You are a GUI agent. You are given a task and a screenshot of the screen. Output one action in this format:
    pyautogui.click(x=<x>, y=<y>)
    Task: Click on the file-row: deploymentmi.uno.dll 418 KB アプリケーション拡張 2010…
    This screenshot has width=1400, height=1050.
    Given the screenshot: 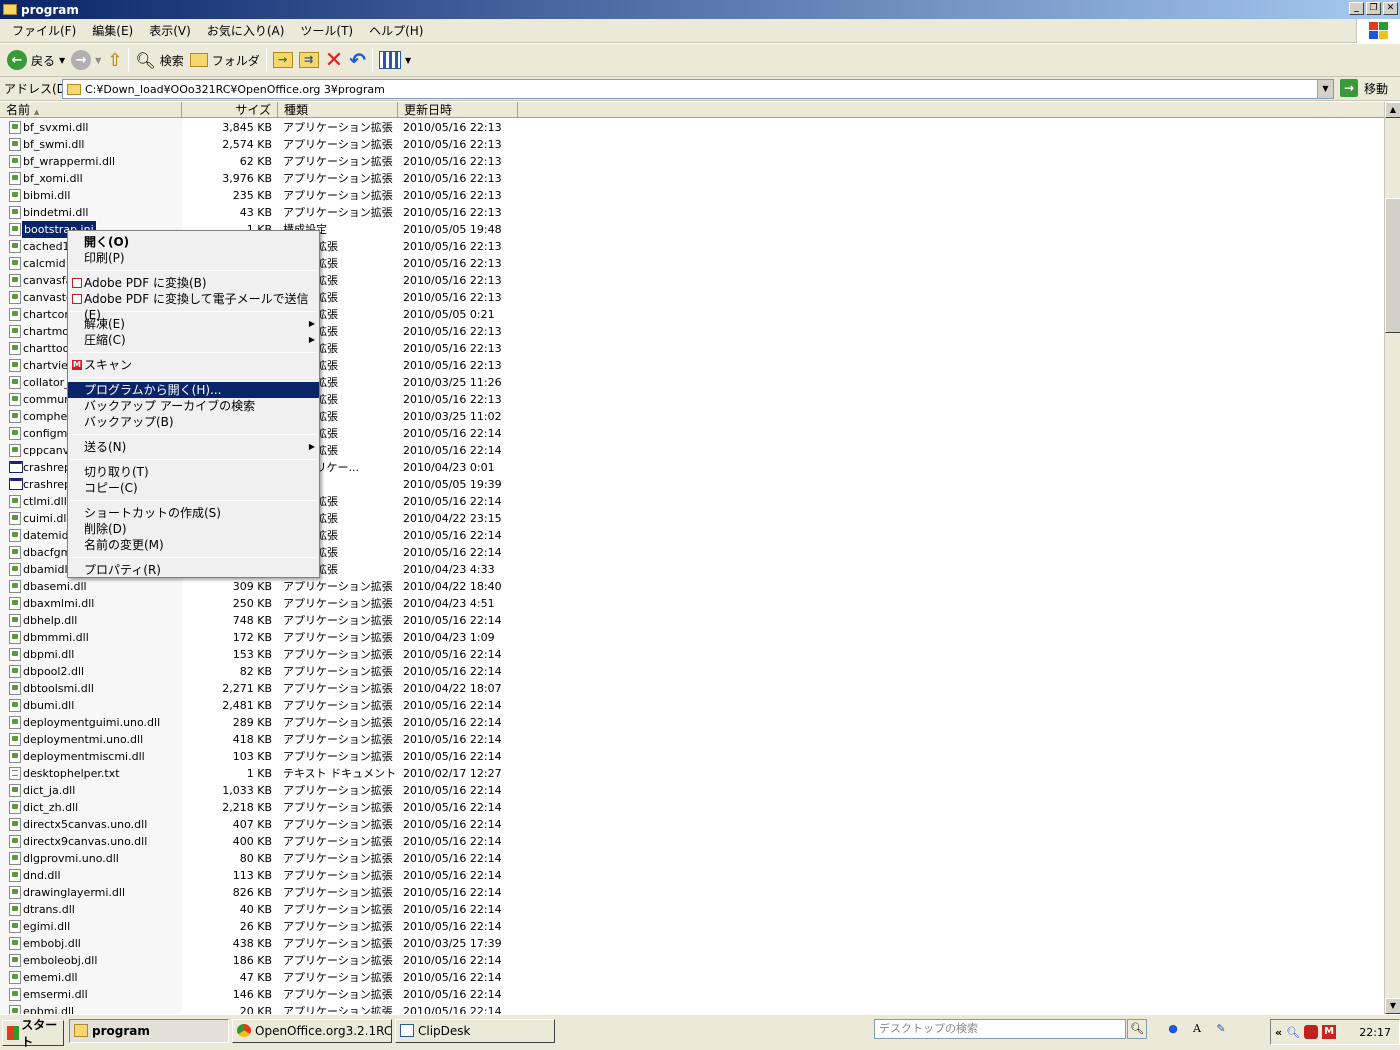 What is the action you would take?
    pyautogui.click(x=692, y=739)
    